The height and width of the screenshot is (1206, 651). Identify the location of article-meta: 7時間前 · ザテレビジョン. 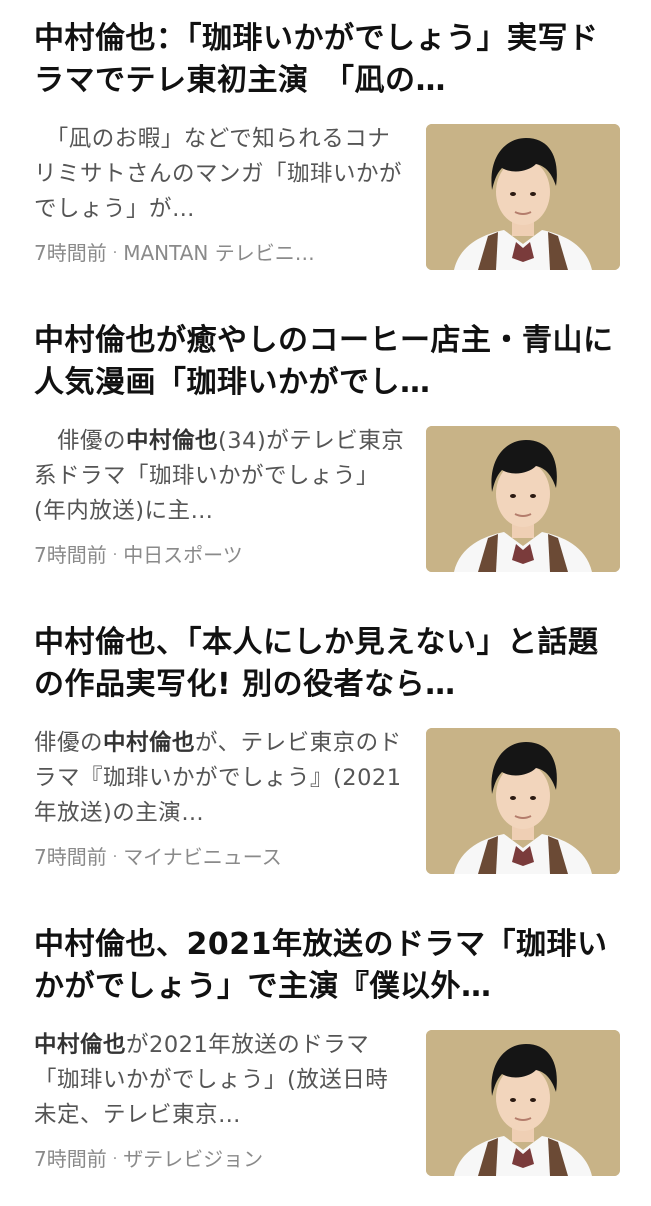
(220, 1159).